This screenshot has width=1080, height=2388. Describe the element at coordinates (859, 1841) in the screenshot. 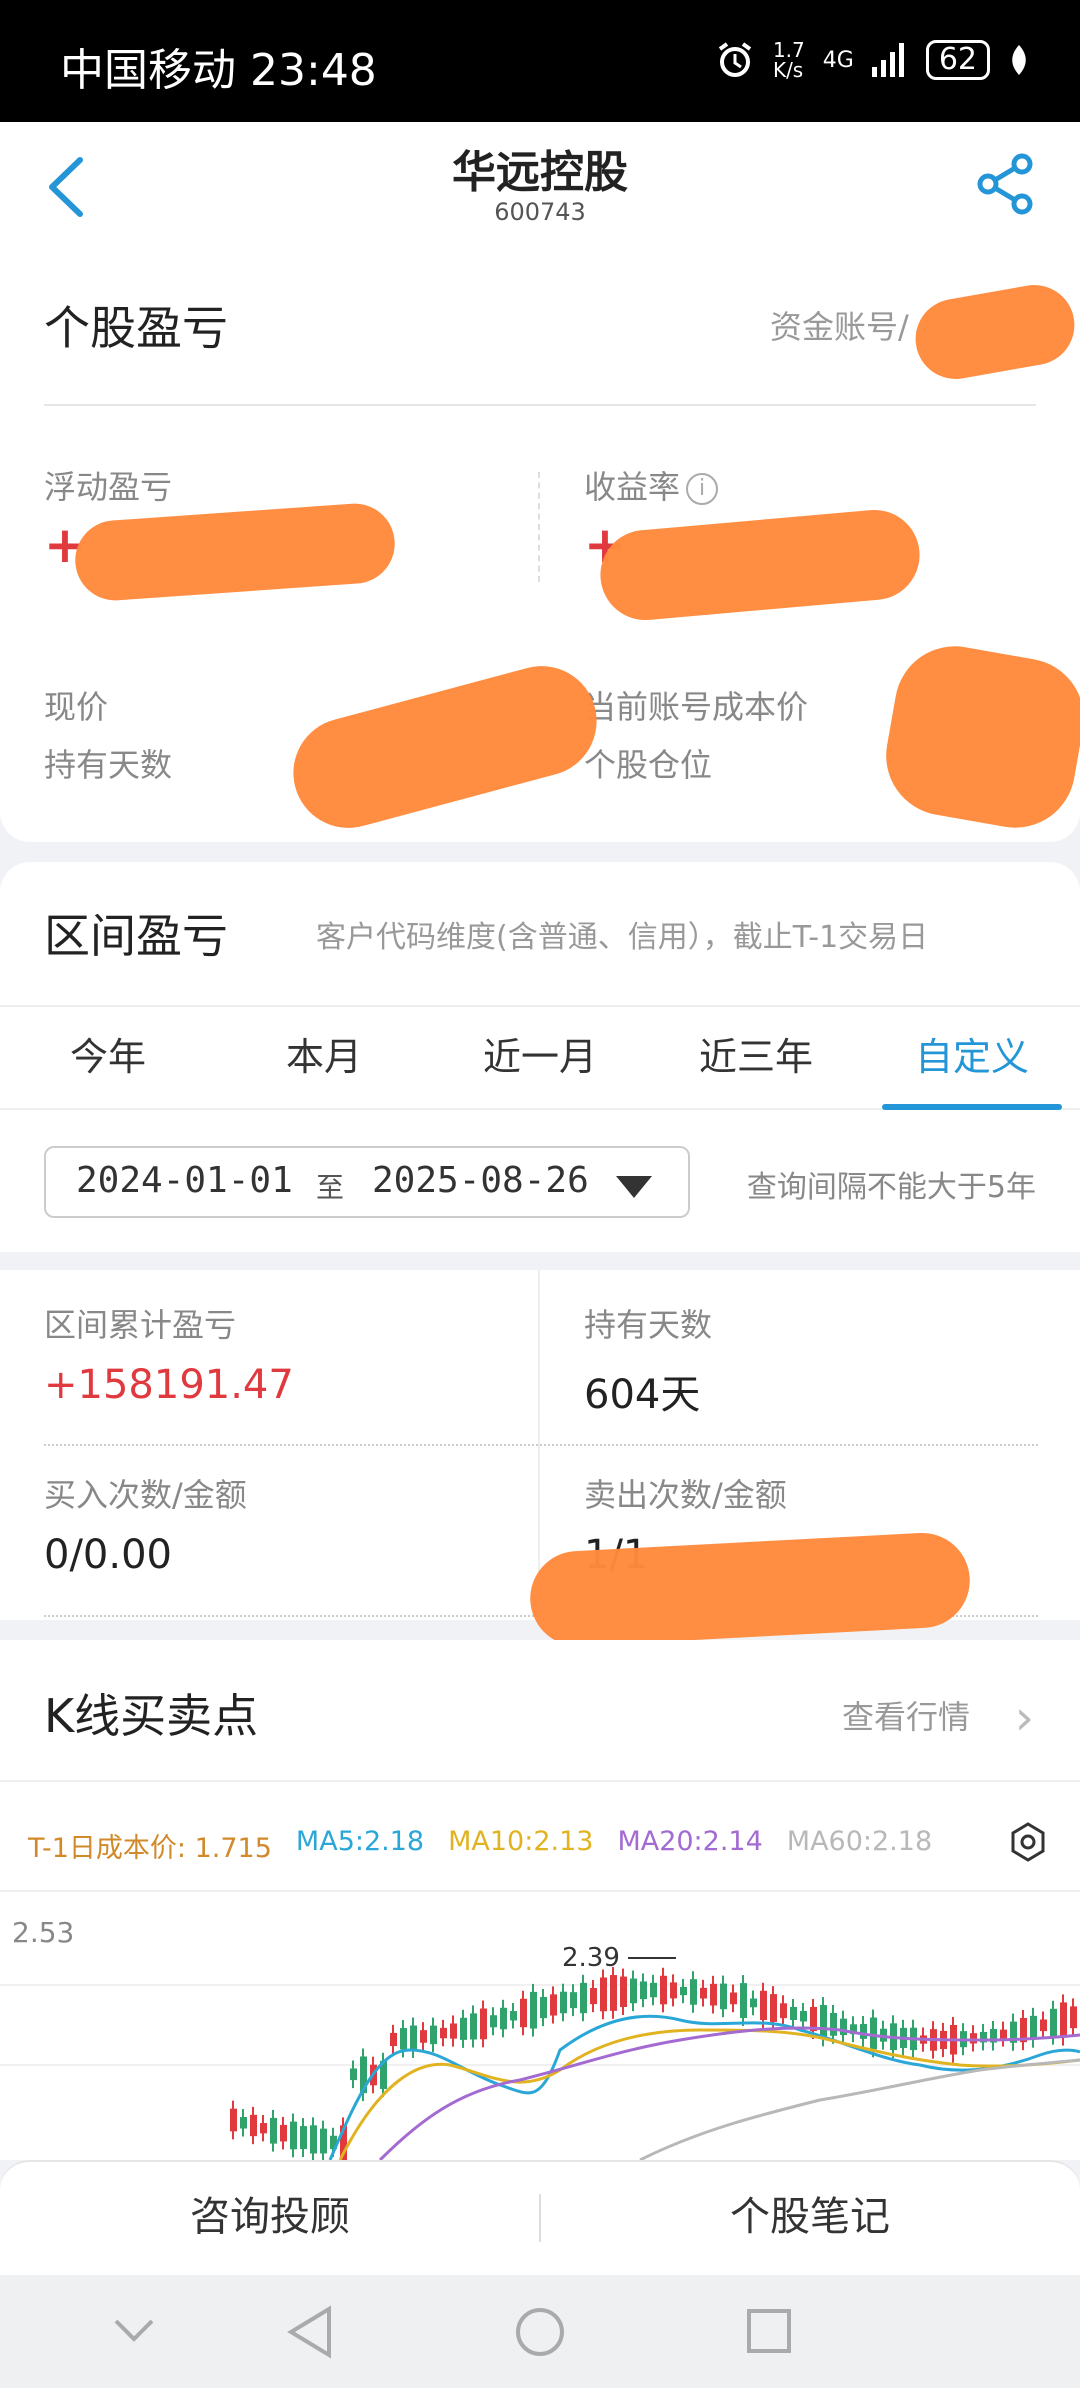

I see `legend-ma60: MA60:2.18` at that location.